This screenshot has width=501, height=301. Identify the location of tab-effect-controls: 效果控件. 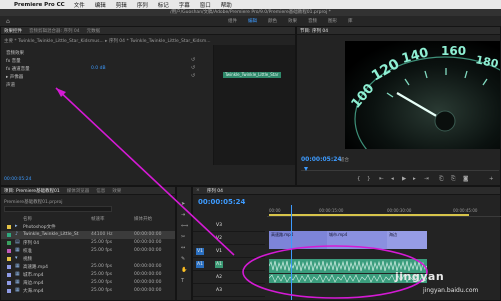
(13, 31).